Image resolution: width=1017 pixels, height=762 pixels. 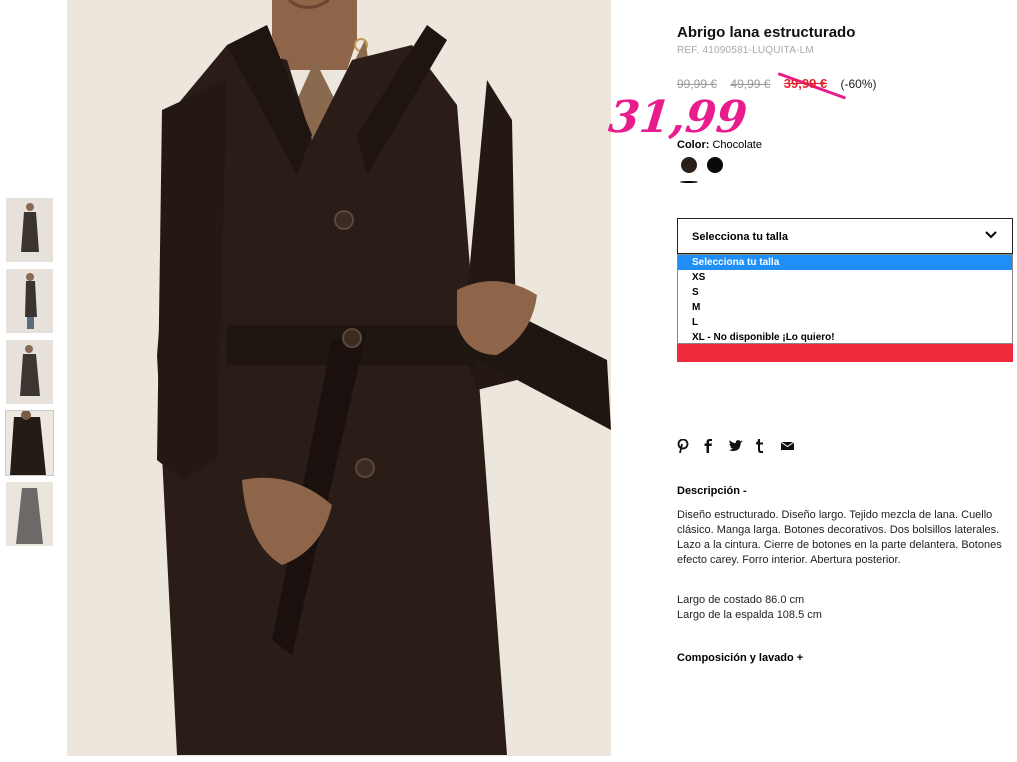 What do you see at coordinates (845, 337) in the screenshot?
I see `size-option: XL - No disponible ¡Lo quiero!` at bounding box center [845, 337].